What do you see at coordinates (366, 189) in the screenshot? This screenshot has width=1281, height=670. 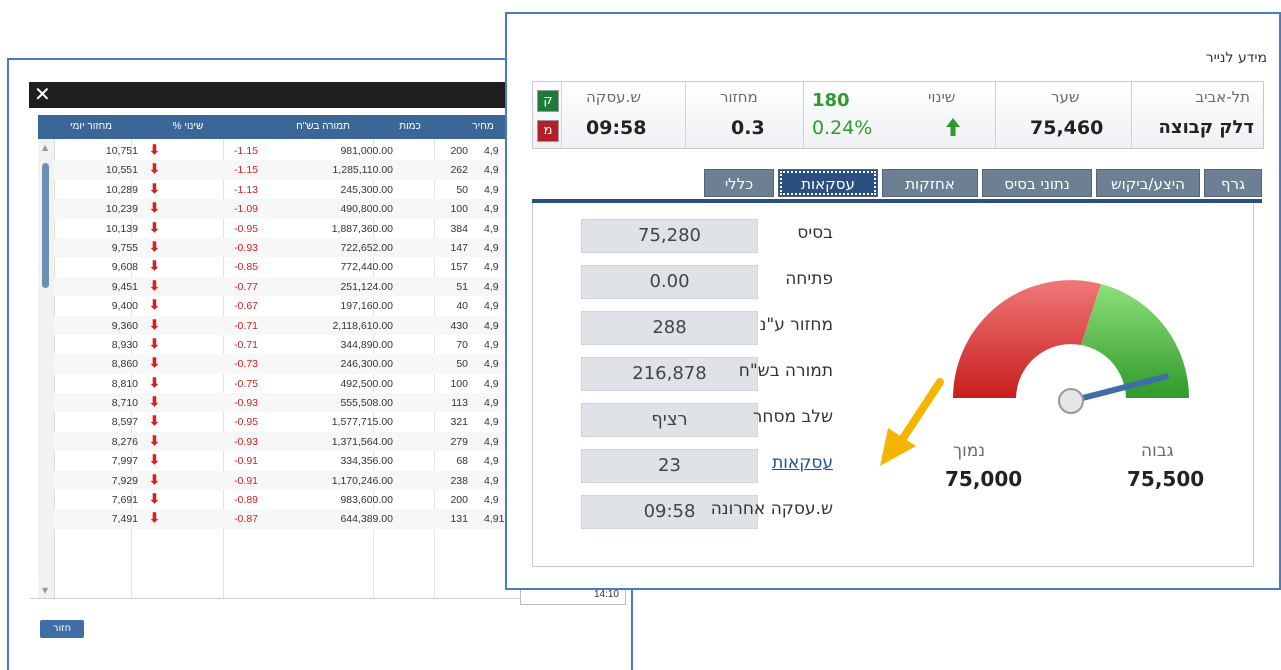 I see `value-cell: 245,300.00` at bounding box center [366, 189].